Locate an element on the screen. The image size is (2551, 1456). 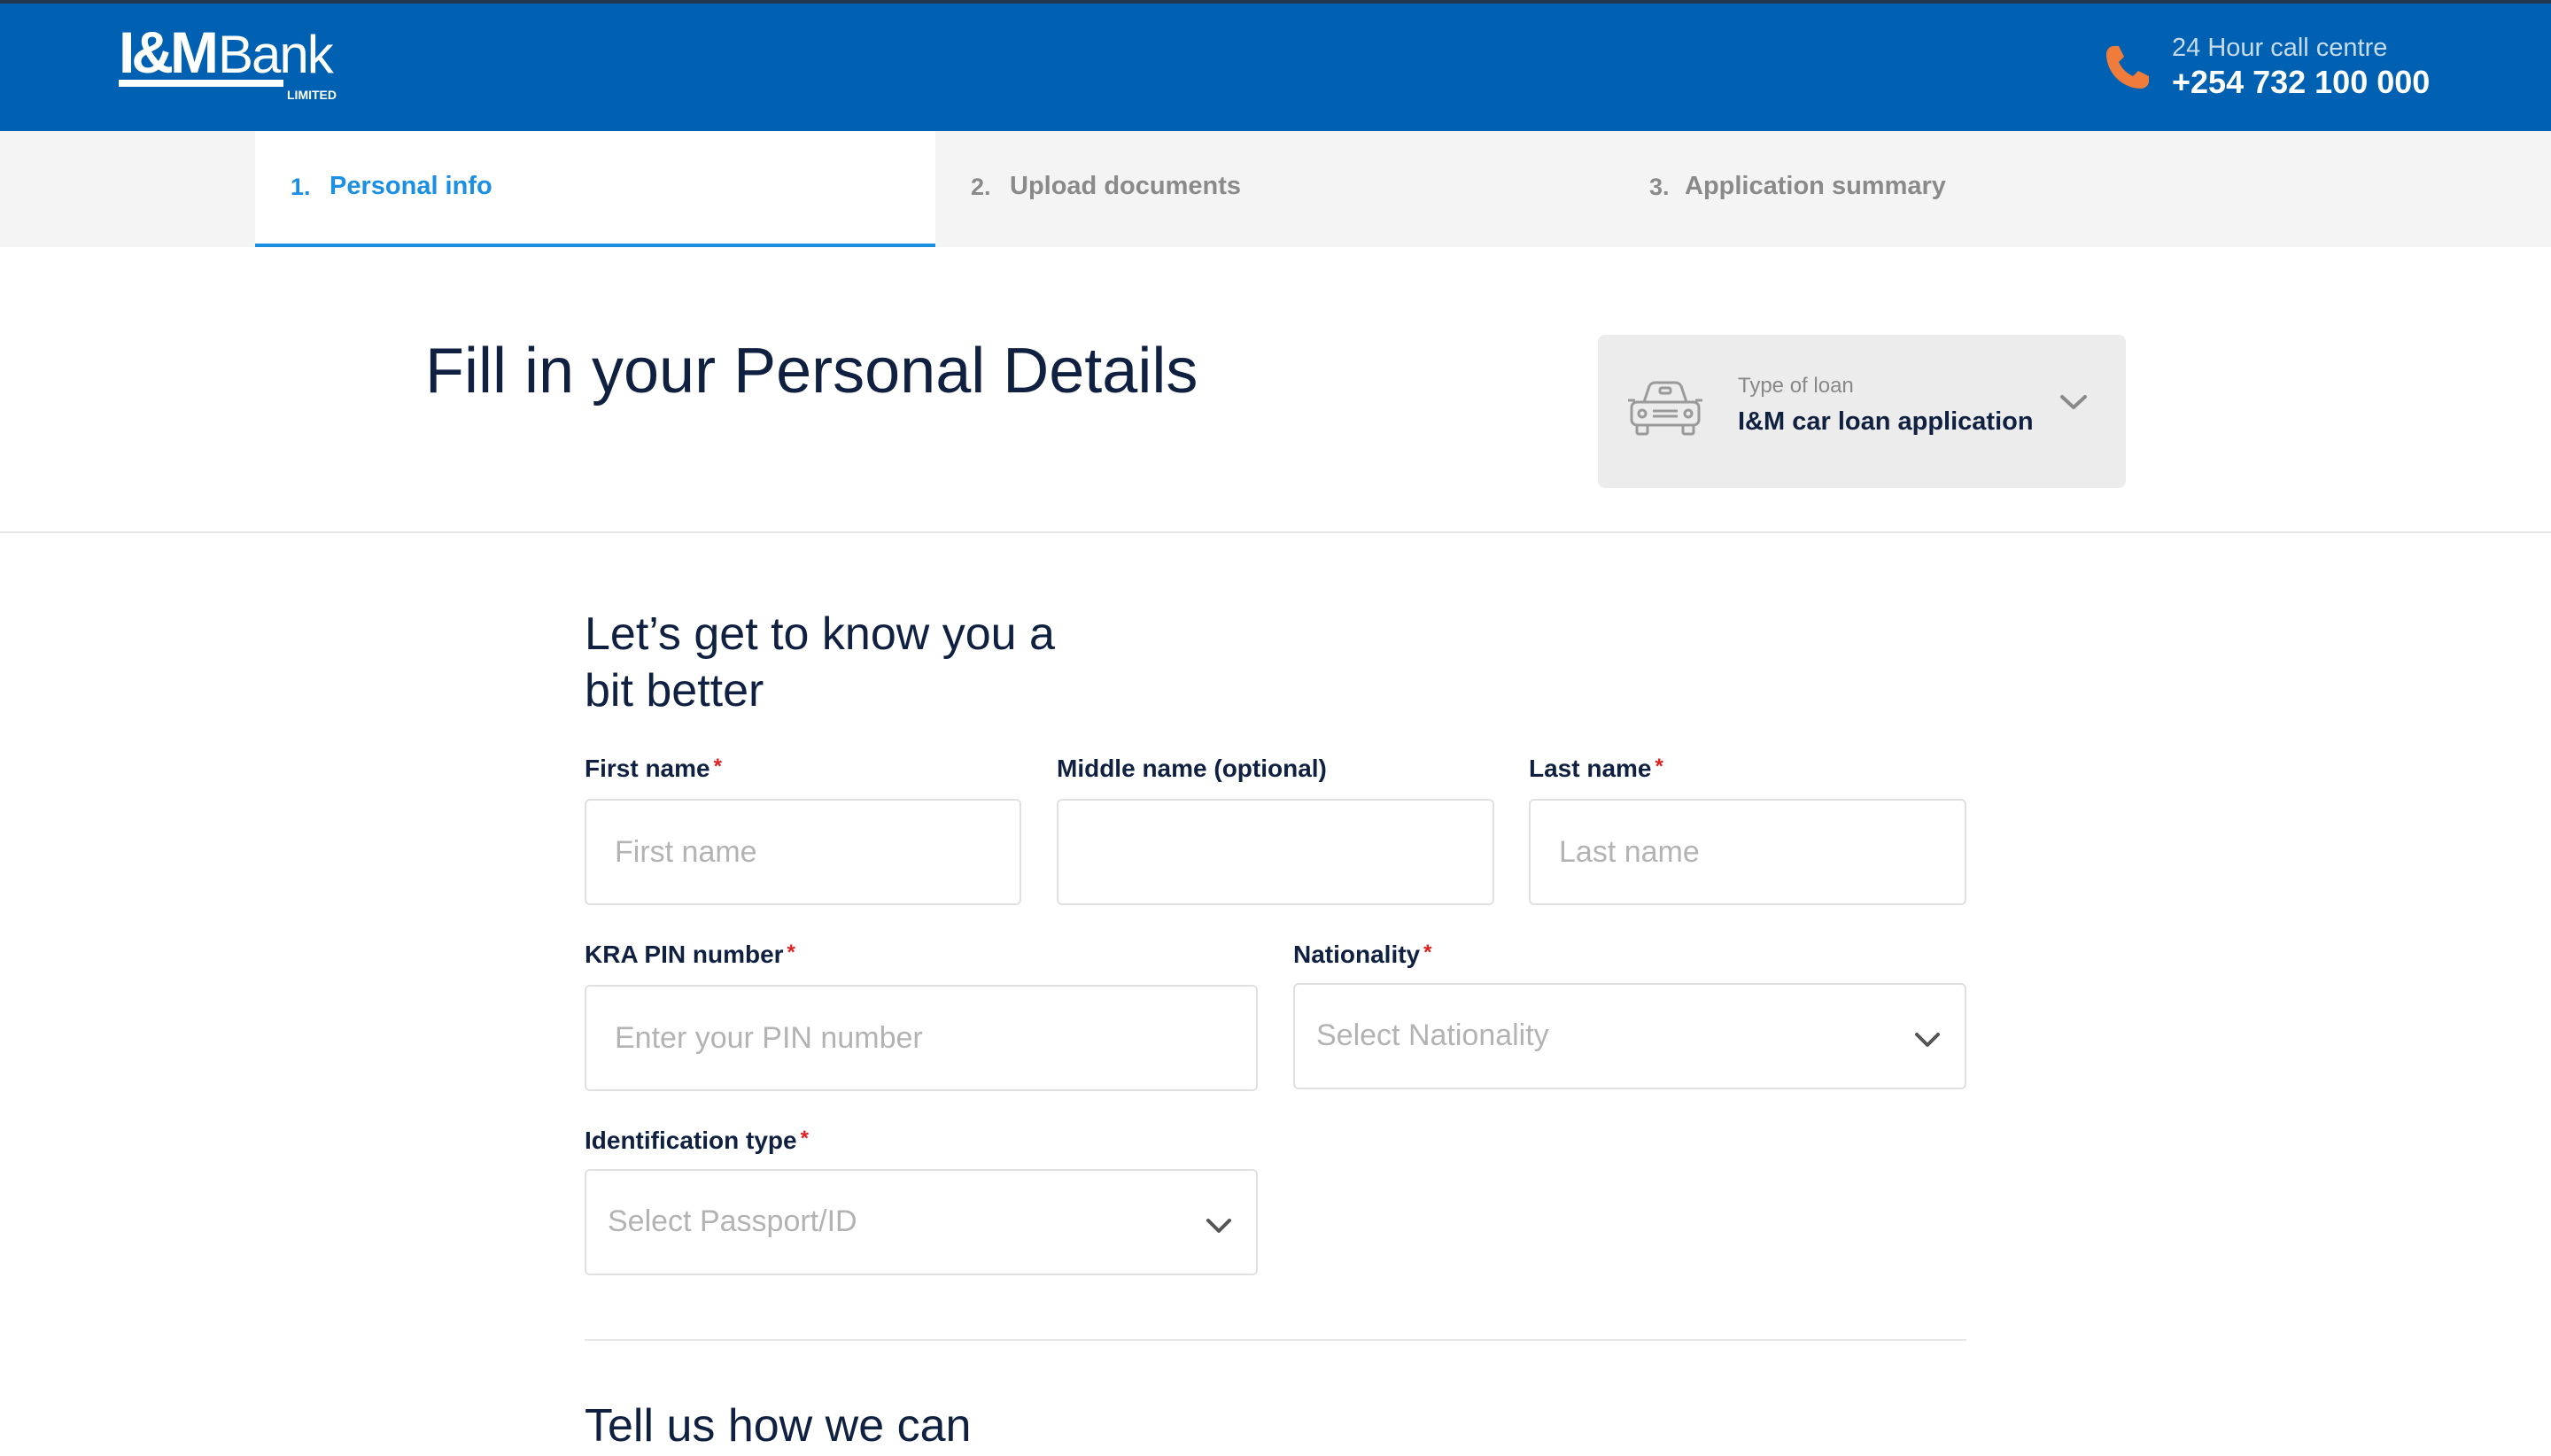
kra-pin-label: KRA PIN number * is located at coordinates (690, 955).